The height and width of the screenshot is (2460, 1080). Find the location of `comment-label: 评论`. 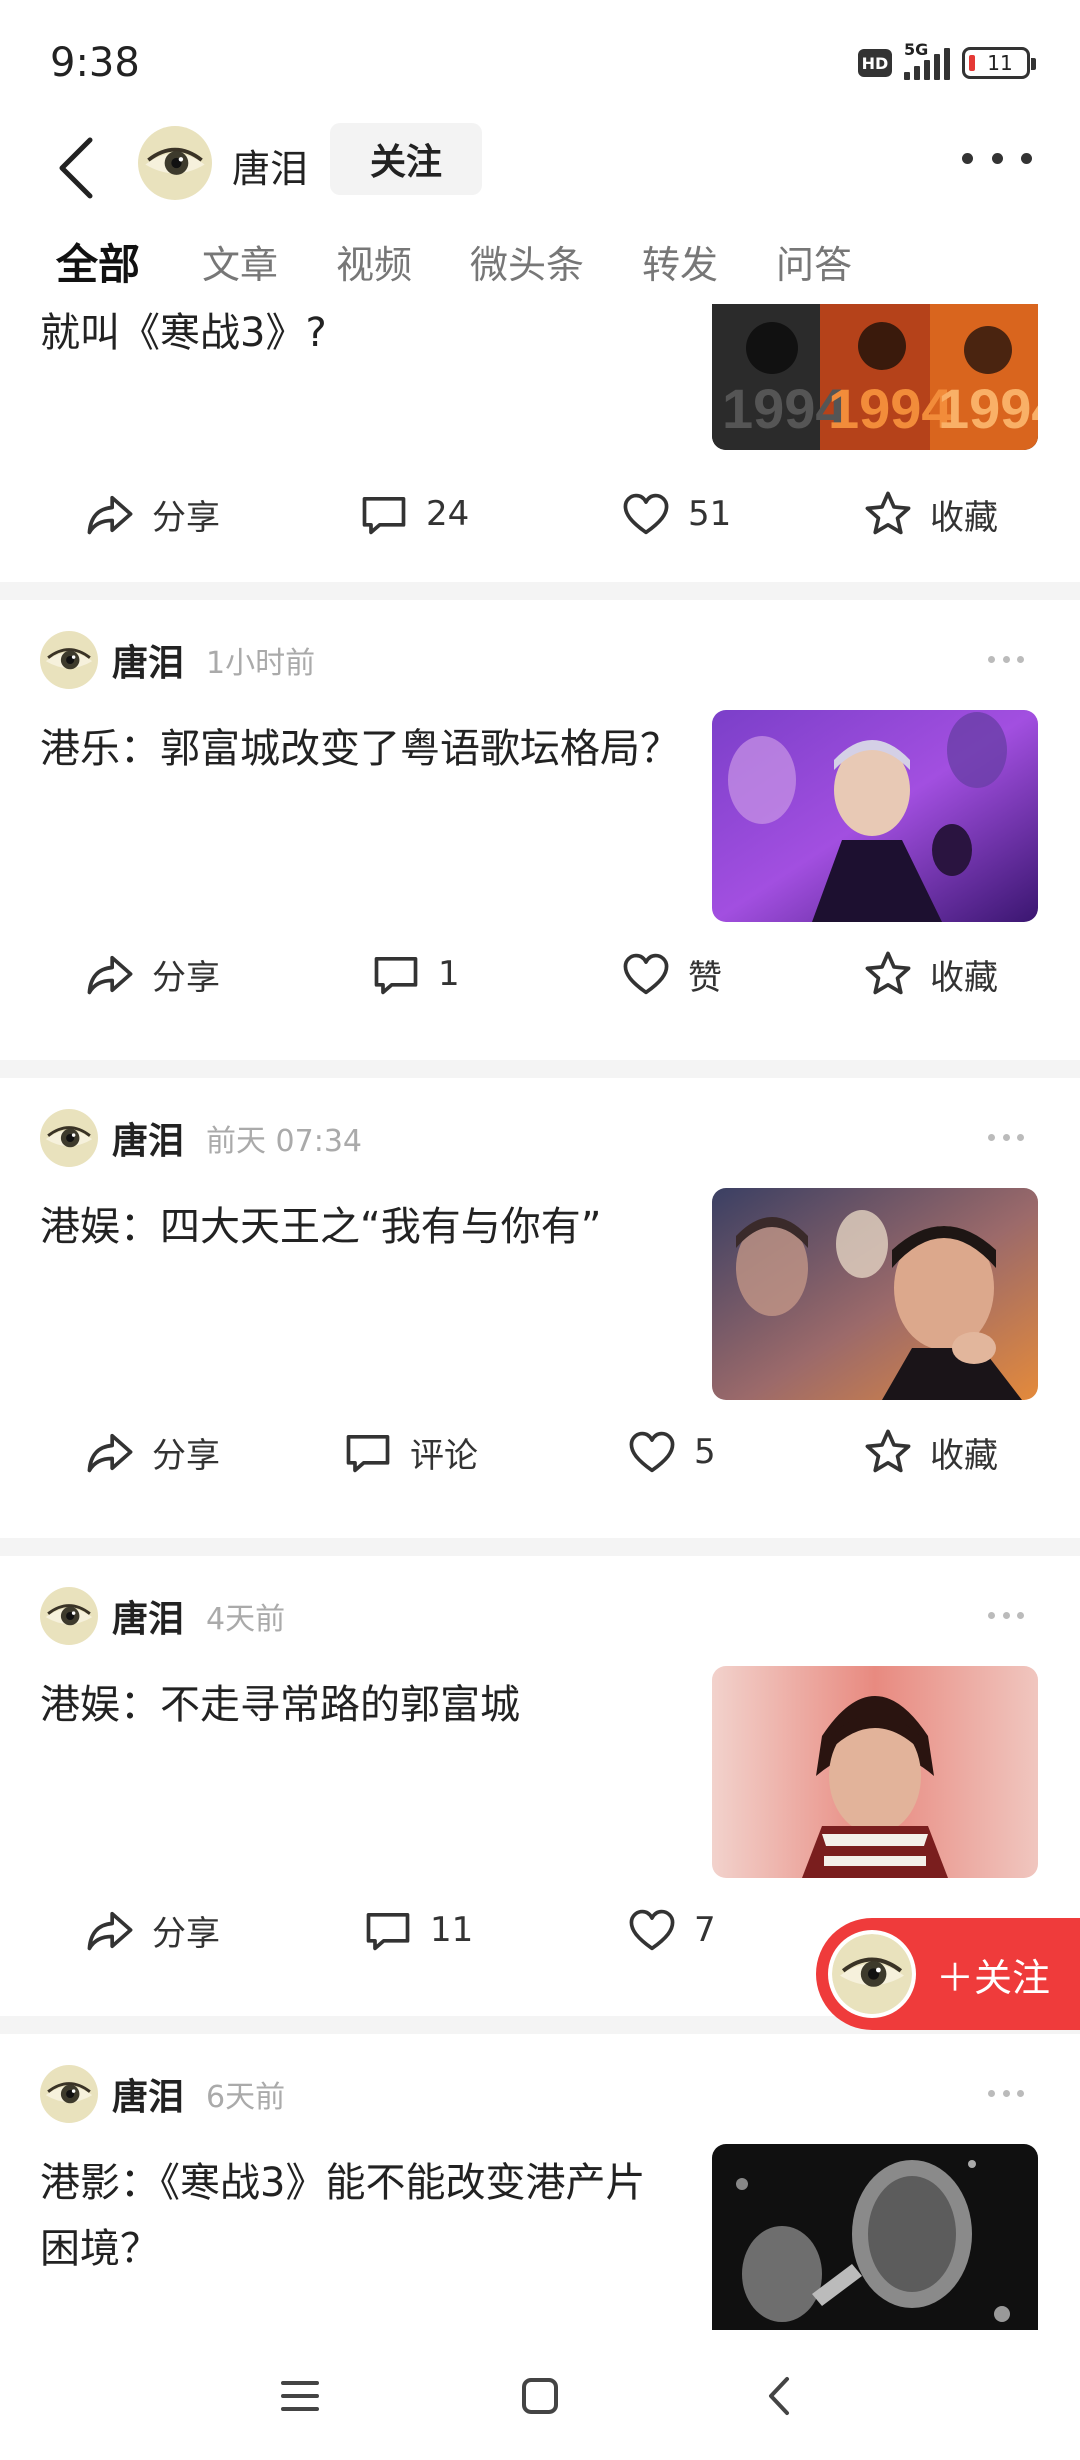

comment-label: 评论 is located at coordinates (444, 1455).